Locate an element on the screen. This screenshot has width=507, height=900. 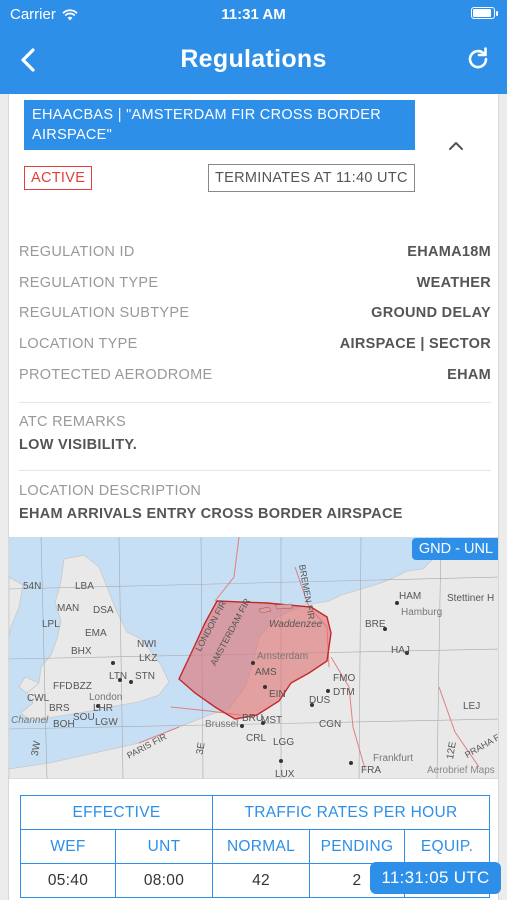
column-header: WEF is located at coordinates (68, 846).